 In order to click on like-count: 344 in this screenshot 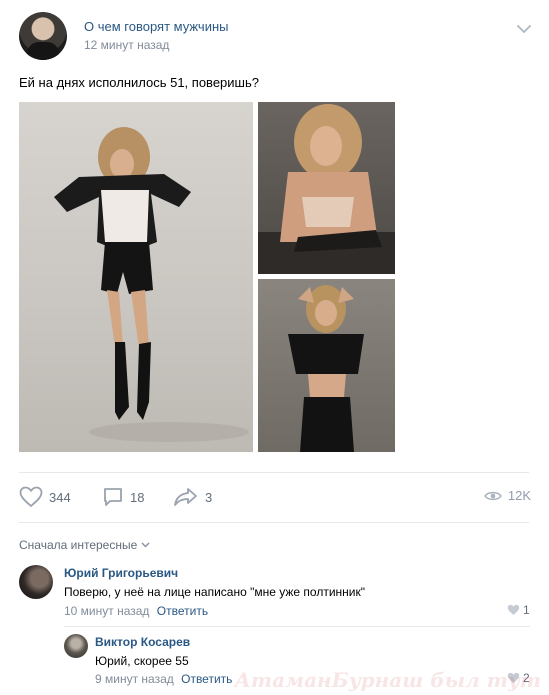, I will do `click(60, 497)`.